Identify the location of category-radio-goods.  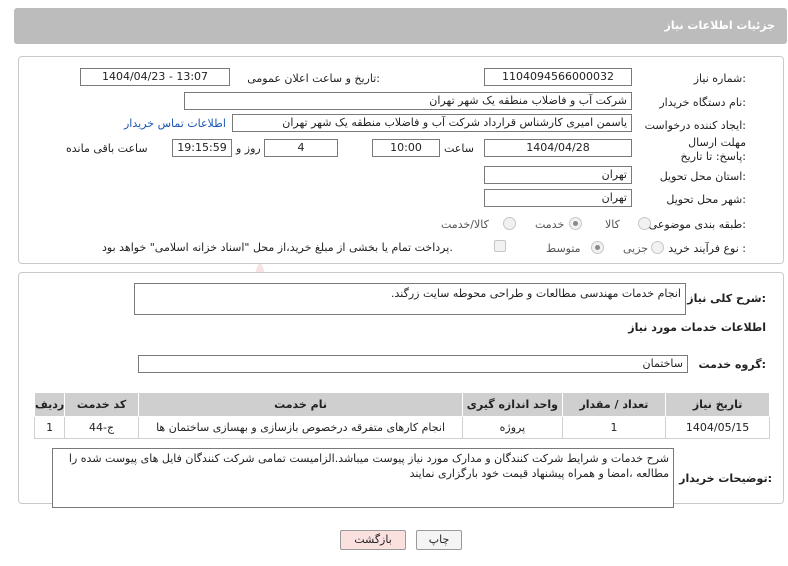
(644, 223).